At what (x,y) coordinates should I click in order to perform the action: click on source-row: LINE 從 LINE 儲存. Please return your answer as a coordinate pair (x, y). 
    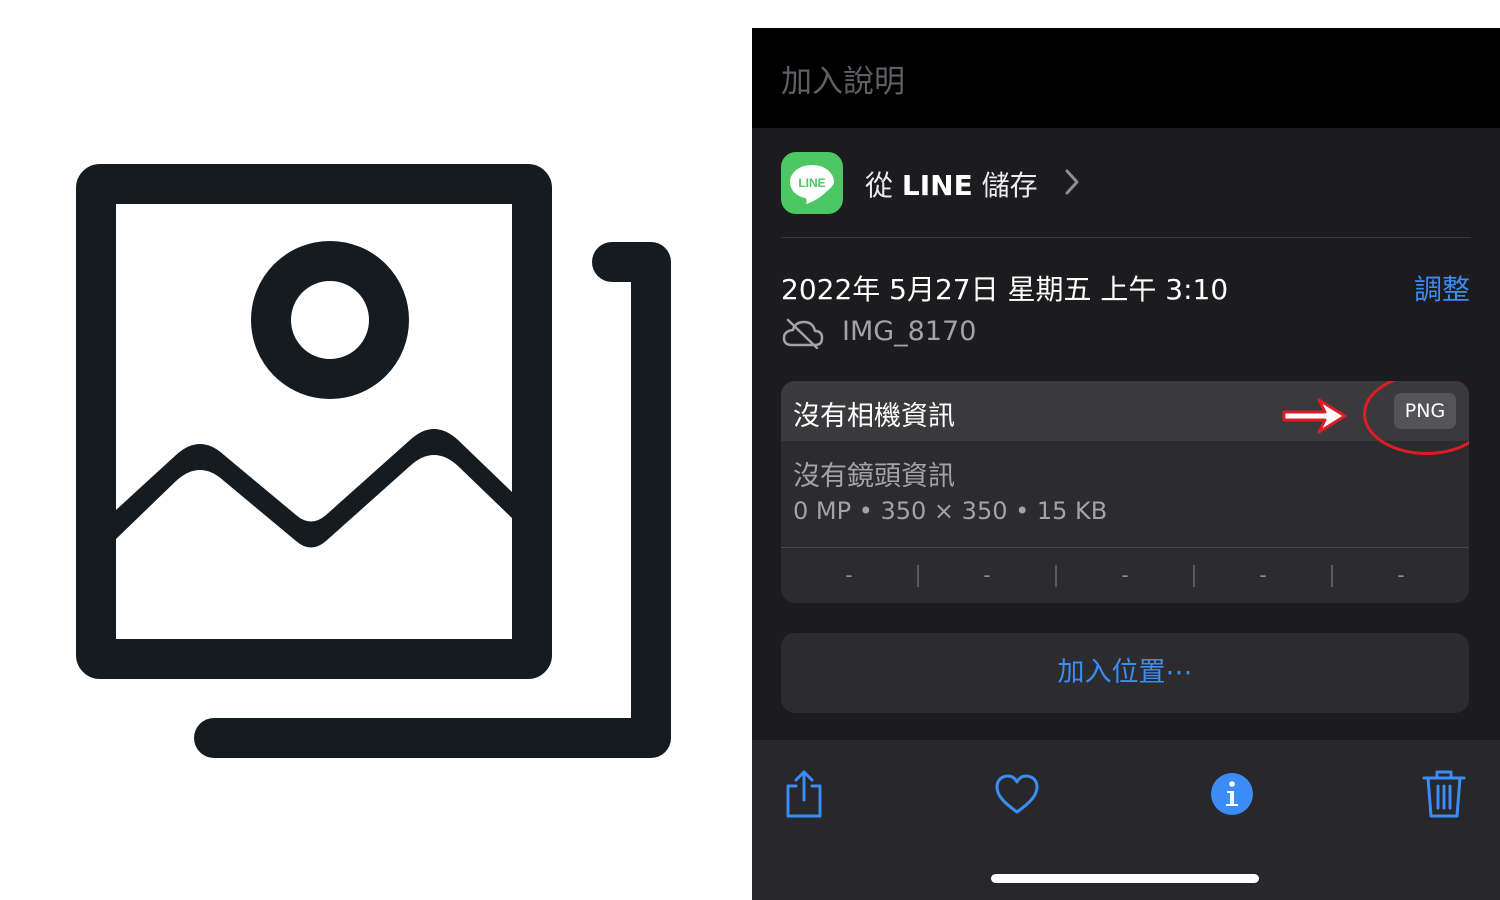
    Looking at the image, I should click on (1126, 183).